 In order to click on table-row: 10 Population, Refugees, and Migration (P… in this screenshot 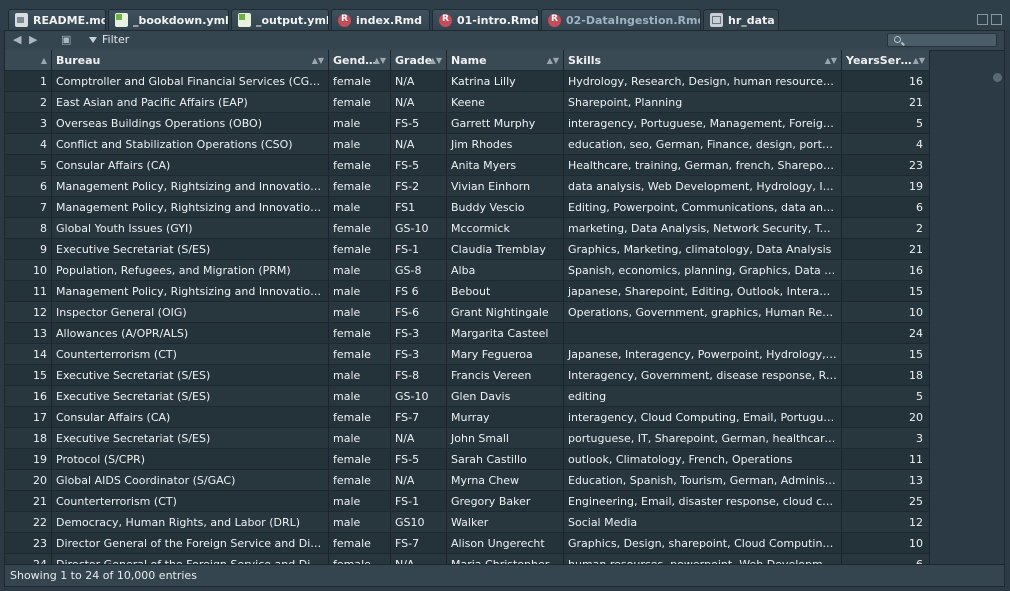, I will do `click(467, 270)`.